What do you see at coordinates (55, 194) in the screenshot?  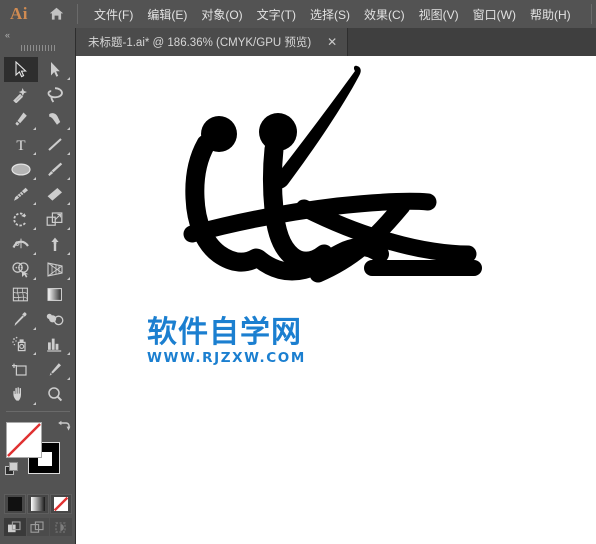 I see `tool-eraser` at bounding box center [55, 194].